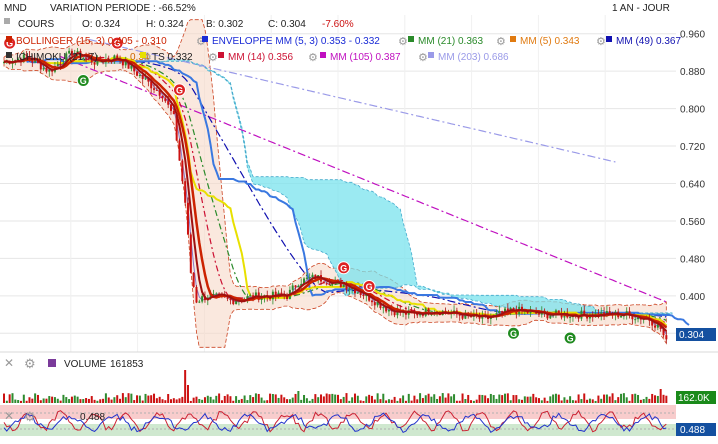  What do you see at coordinates (296, 41) in the screenshot?
I see `enveloppe-label: ENVELOPPE MM (5, 3) 0.353 - 0.332` at bounding box center [296, 41].